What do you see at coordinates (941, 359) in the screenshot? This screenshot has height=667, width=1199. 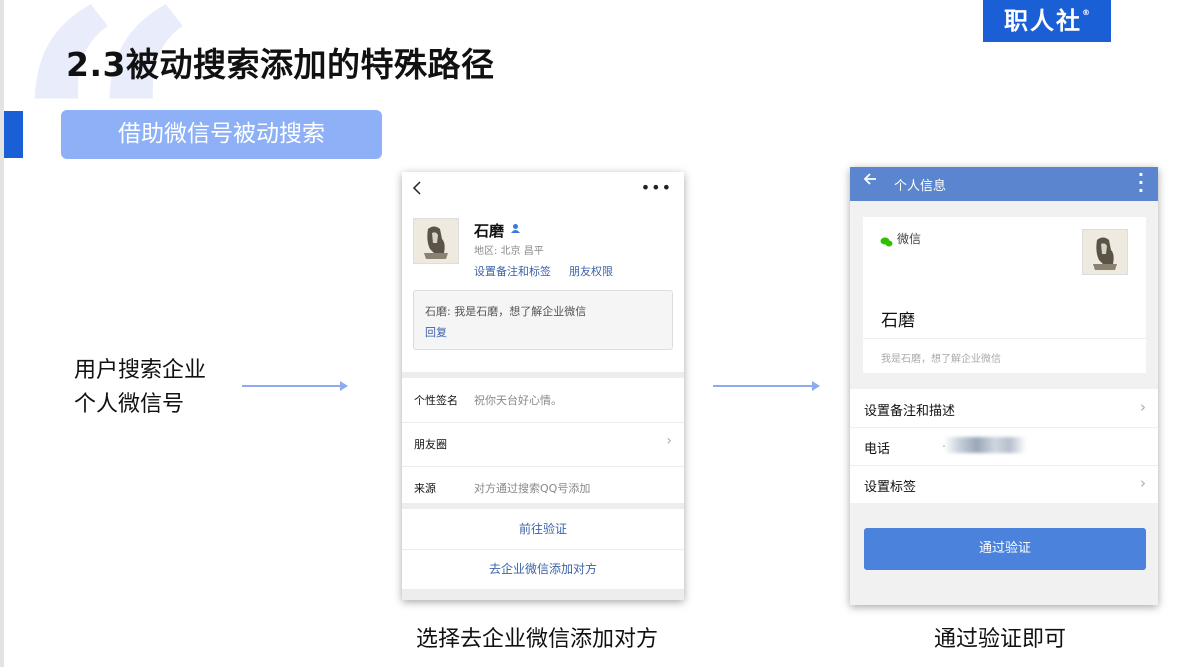 I see `profile-signature: 我是石磨，想了解企业微信` at bounding box center [941, 359].